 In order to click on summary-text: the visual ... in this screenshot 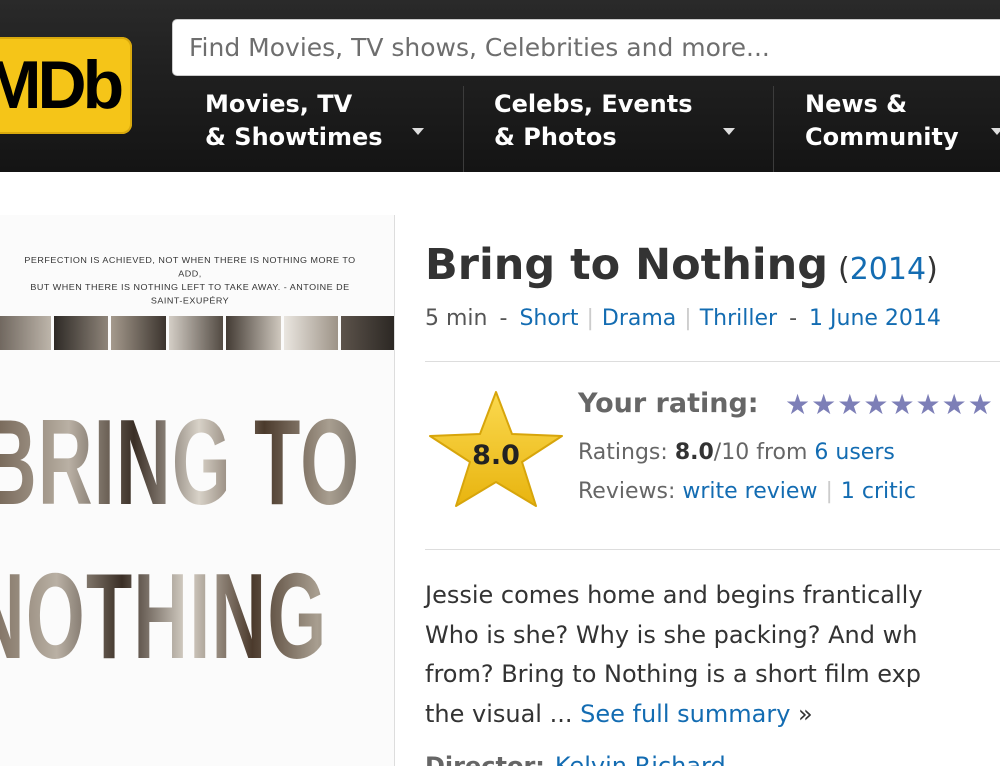, I will do `click(503, 713)`.